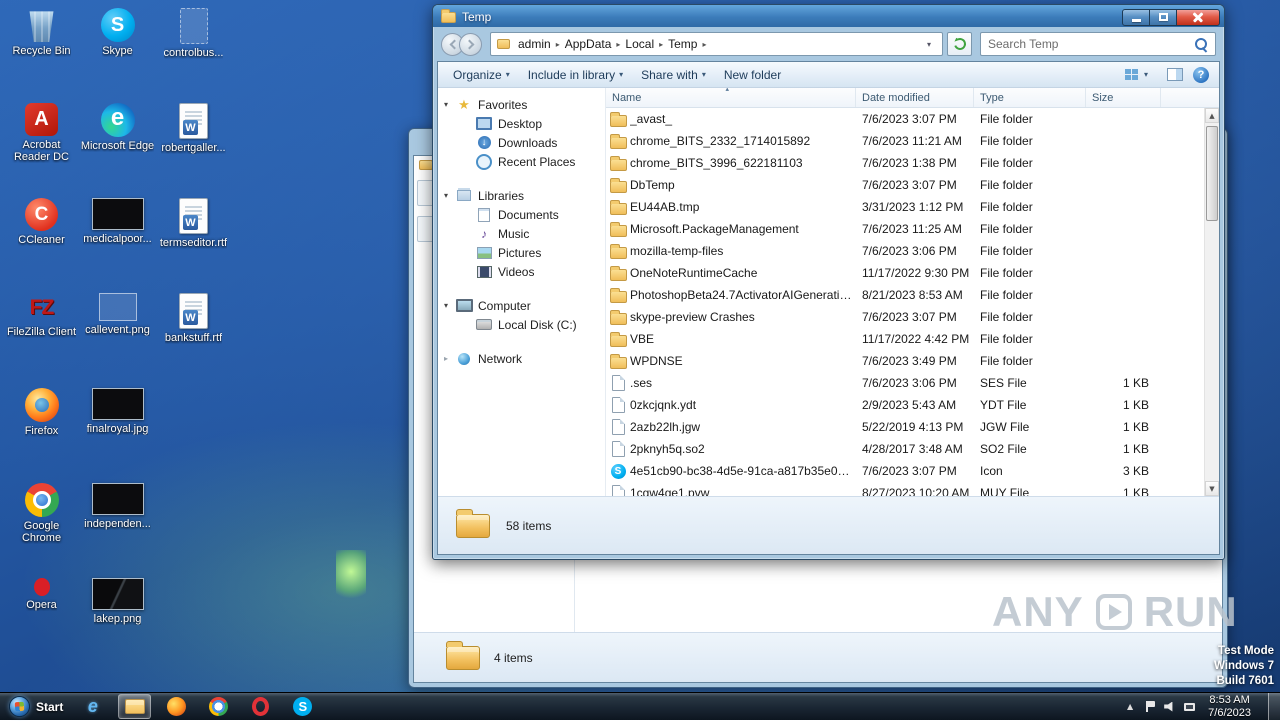 The width and height of the screenshot is (1280, 721). I want to click on nav-item: Videos, so click(521, 271).